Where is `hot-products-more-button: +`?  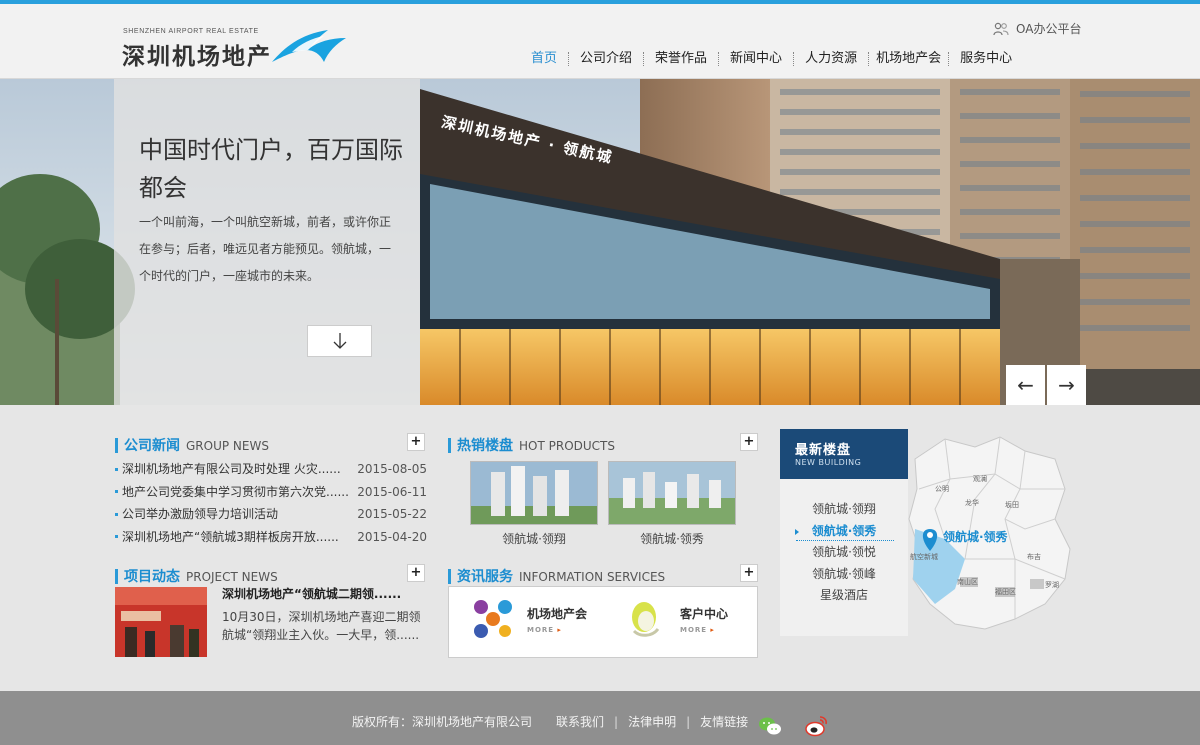
hot-products-more-button: + is located at coordinates (749, 442).